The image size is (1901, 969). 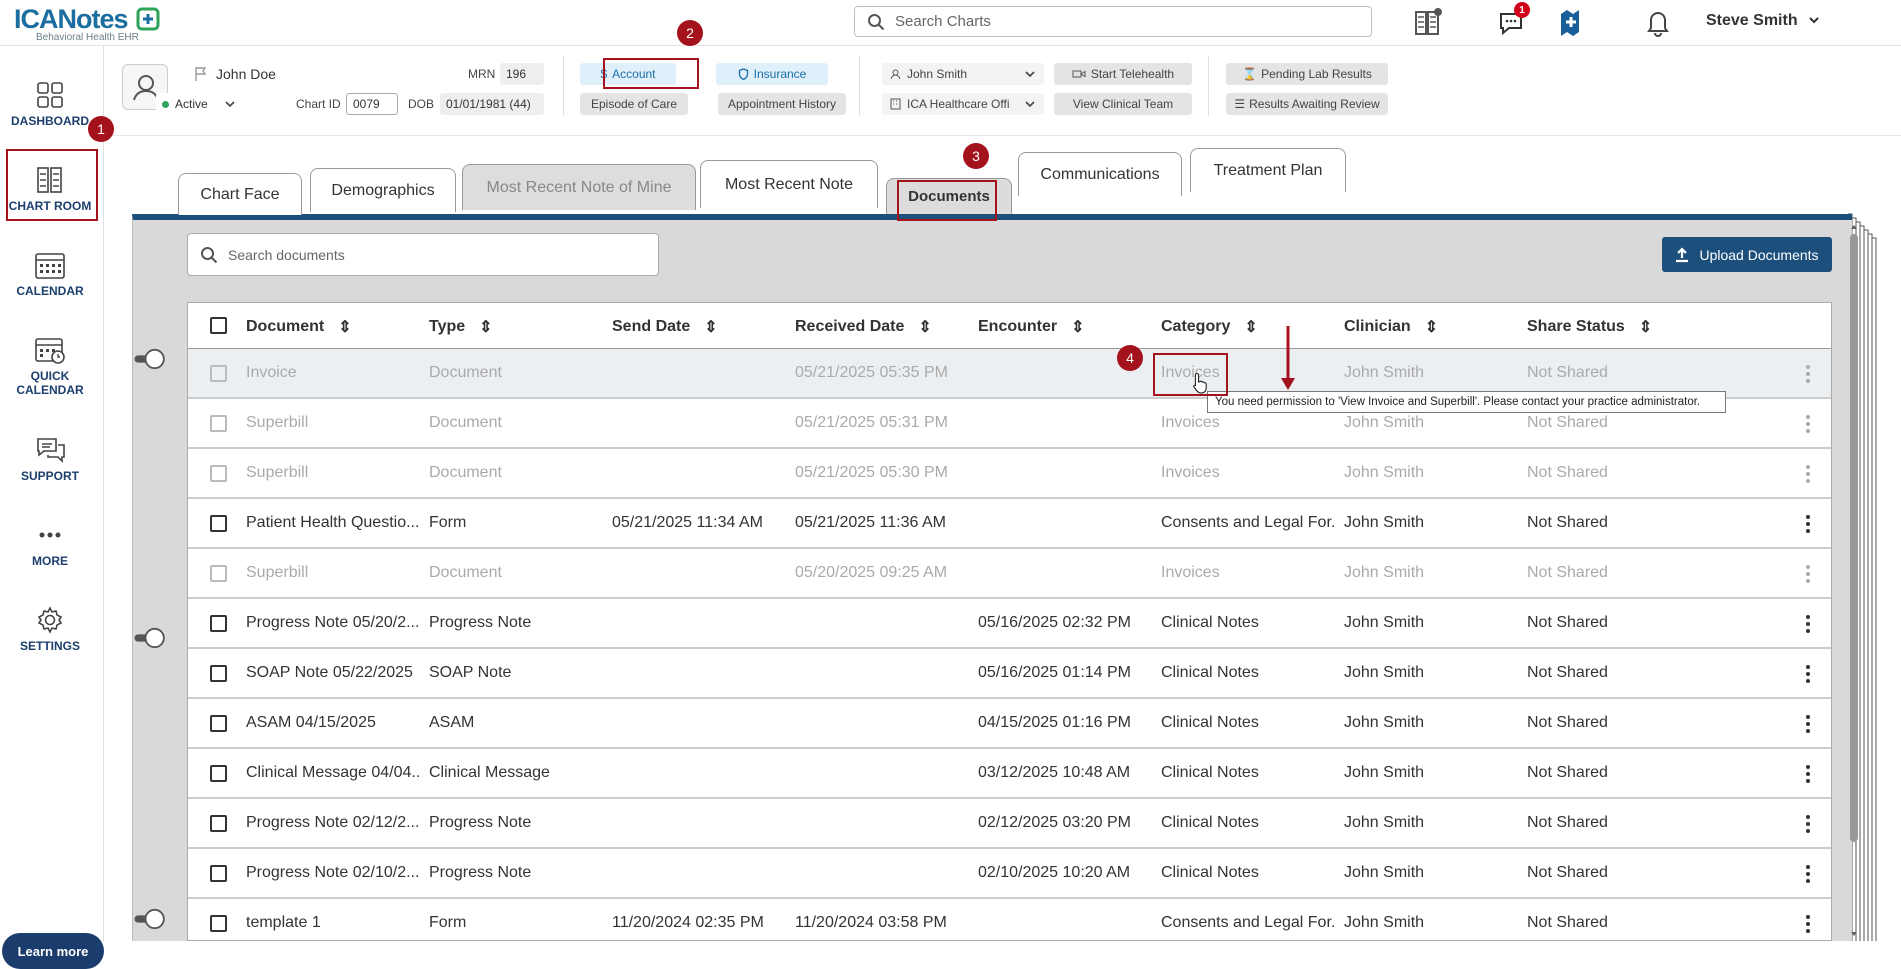 I want to click on cell-document: ASAM 04/15/2025, so click(x=333, y=723).